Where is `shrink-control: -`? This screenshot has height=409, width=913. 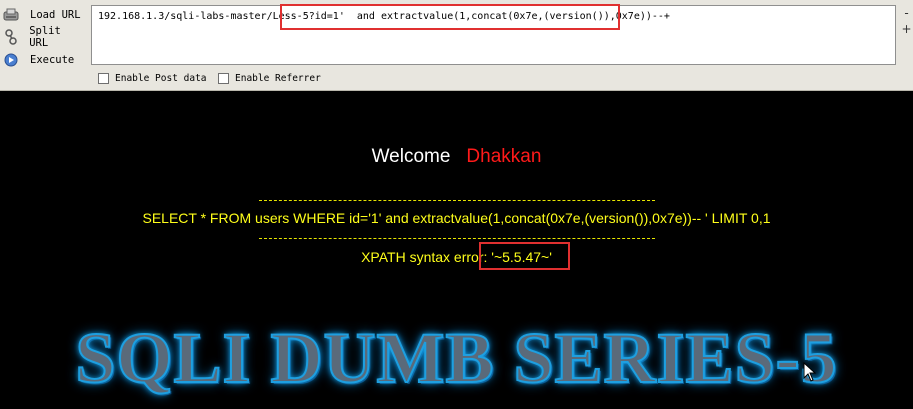
shrink-control: - is located at coordinates (906, 13).